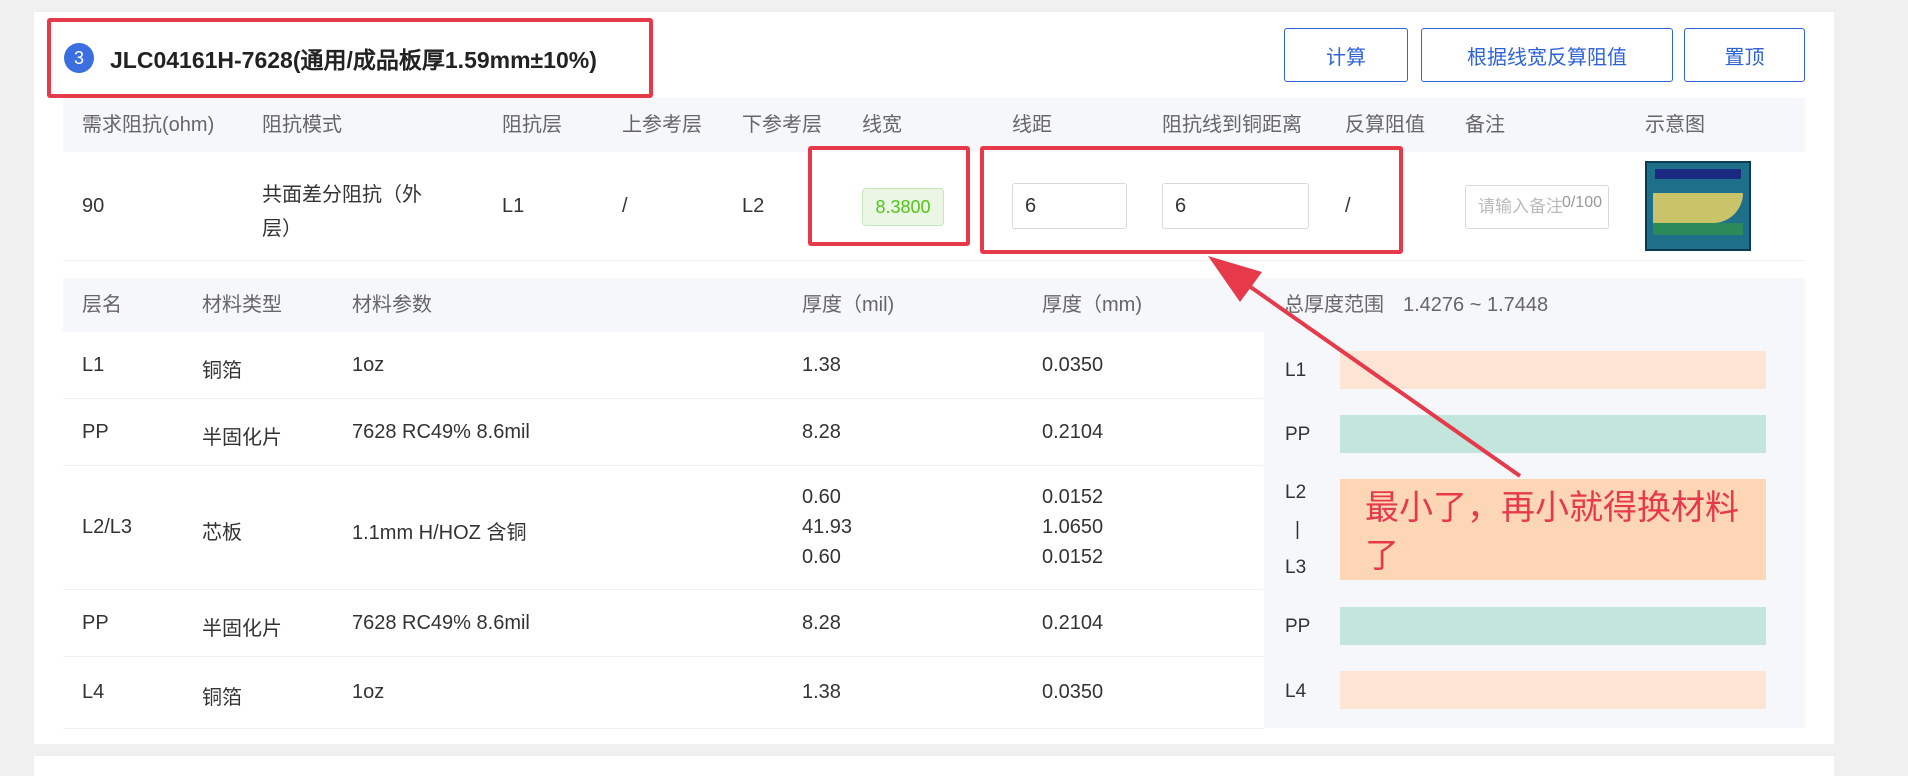  Describe the element at coordinates (782, 125) in the screenshot. I see `col-lower-ref: 下参考层` at that location.